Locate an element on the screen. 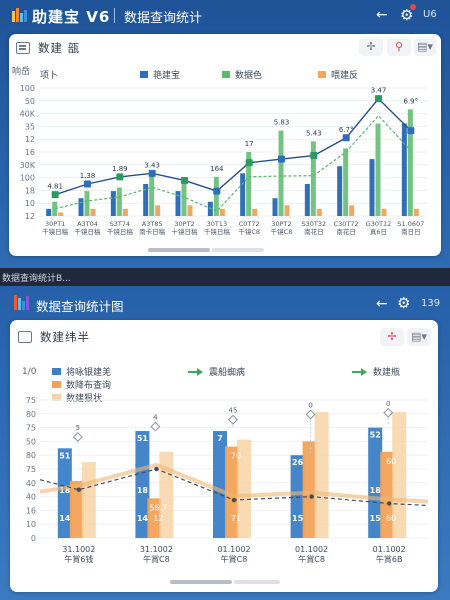 The height and width of the screenshot is (600, 450). x-tick-sublabel: 午賞6钱 is located at coordinates (78, 559).